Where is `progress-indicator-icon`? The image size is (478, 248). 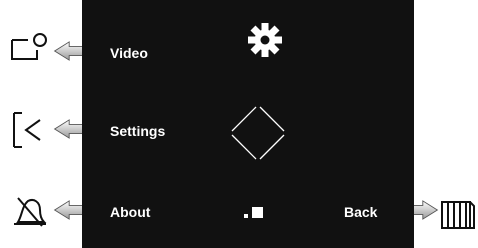 progress-indicator-icon is located at coordinates (253, 212).